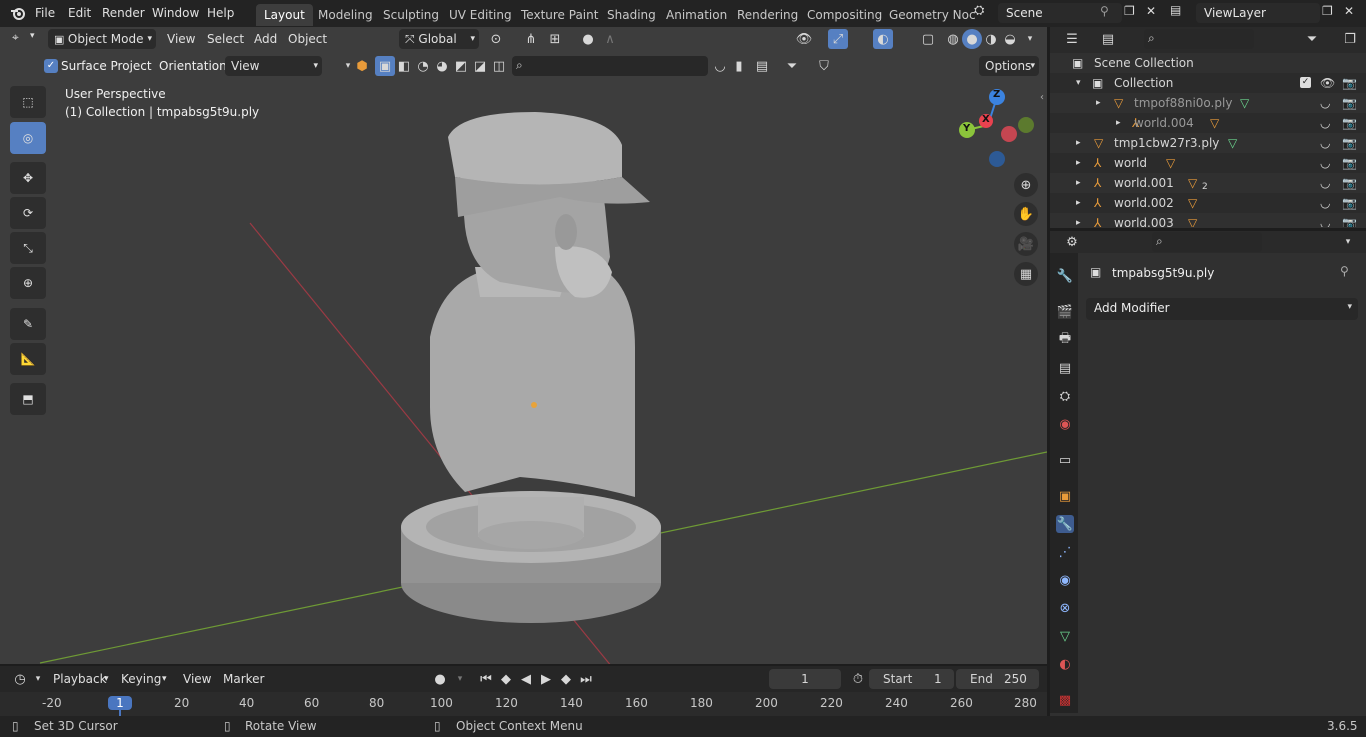 This screenshot has height=737, width=1366. I want to click on add-cube-tool: ⬒, so click(28, 399).